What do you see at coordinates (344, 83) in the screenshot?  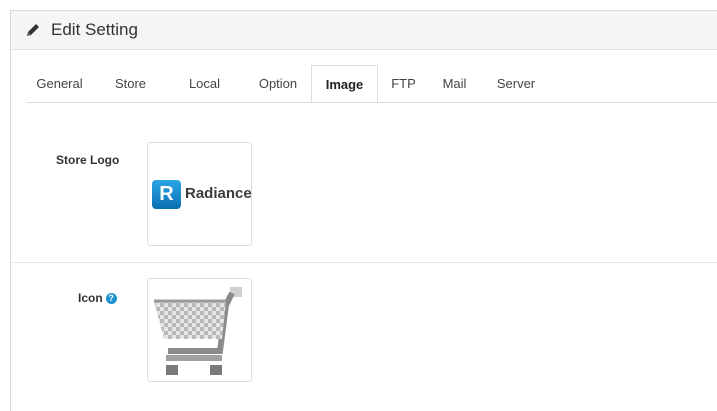 I see `tab-image: Image` at bounding box center [344, 83].